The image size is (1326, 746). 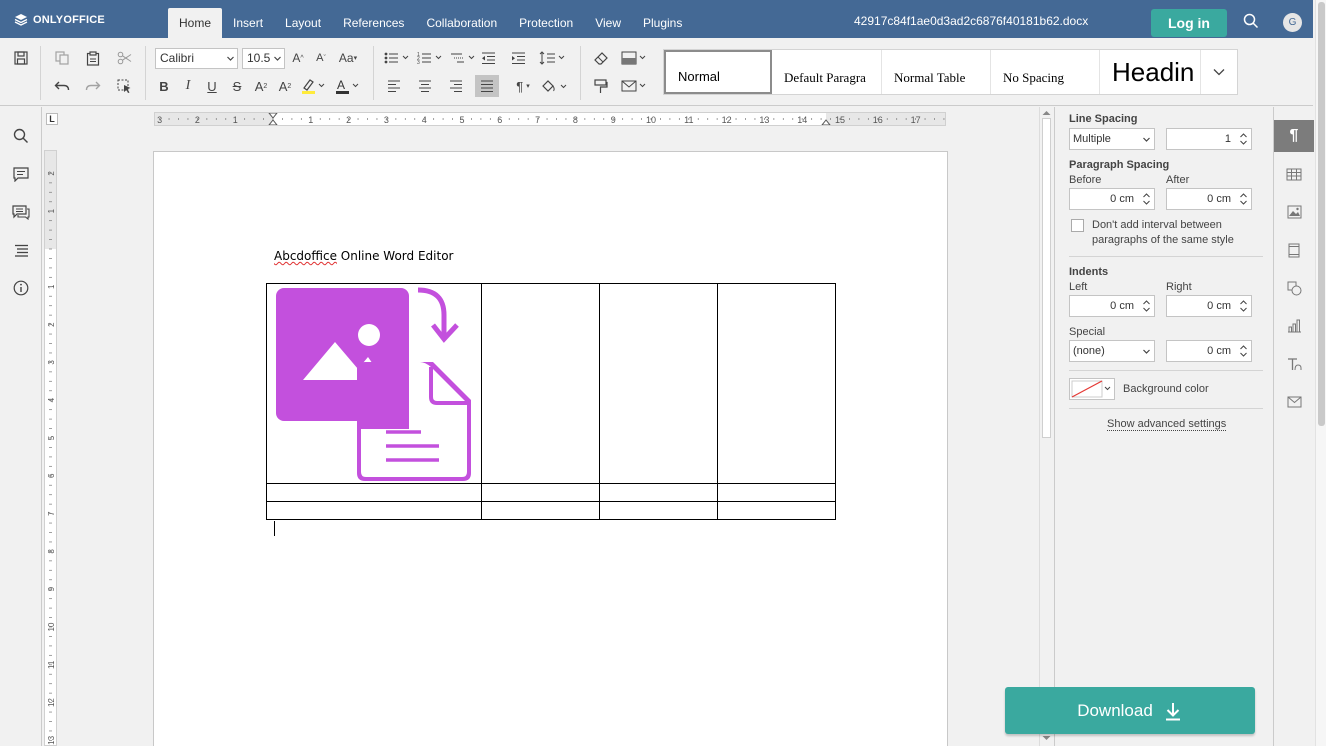 I want to click on change-case-icon: Aa ▾, so click(x=348, y=58).